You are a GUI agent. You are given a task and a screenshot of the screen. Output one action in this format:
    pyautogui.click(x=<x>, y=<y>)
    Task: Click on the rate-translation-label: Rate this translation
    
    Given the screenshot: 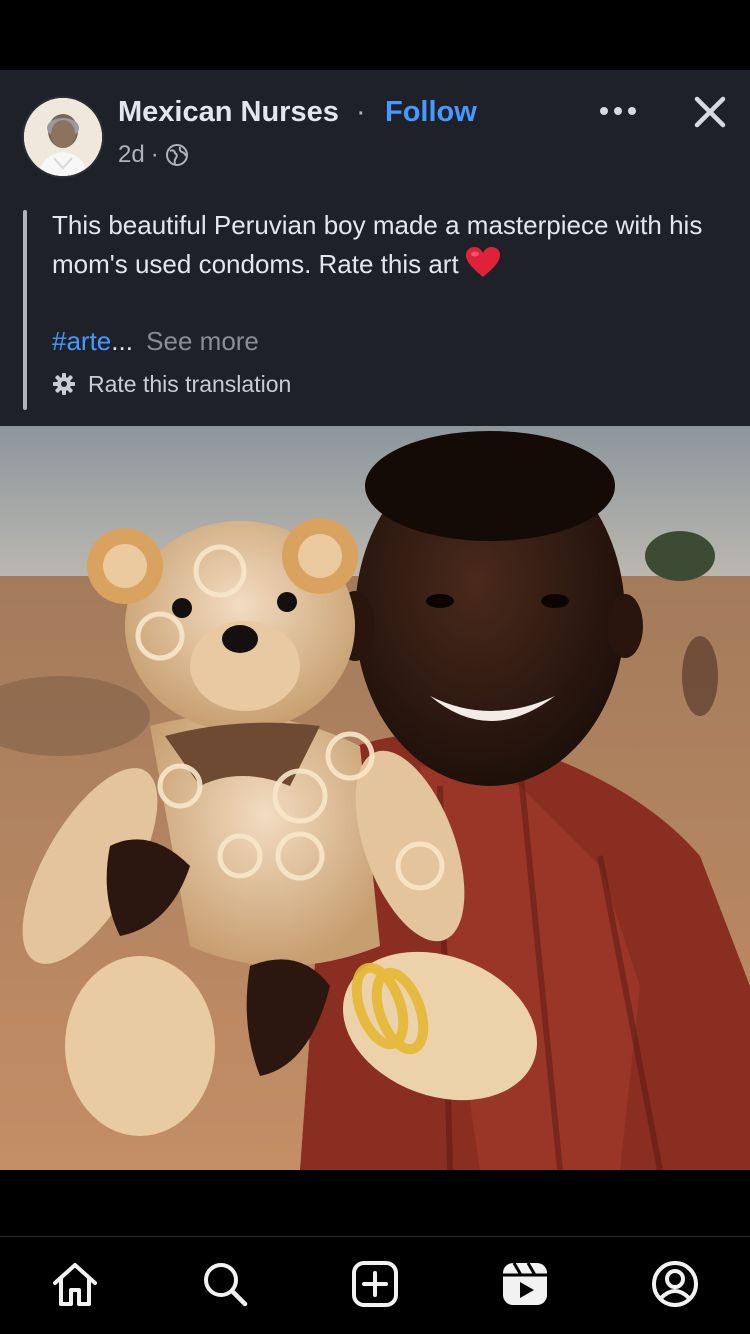 What is the action you would take?
    pyautogui.click(x=190, y=383)
    